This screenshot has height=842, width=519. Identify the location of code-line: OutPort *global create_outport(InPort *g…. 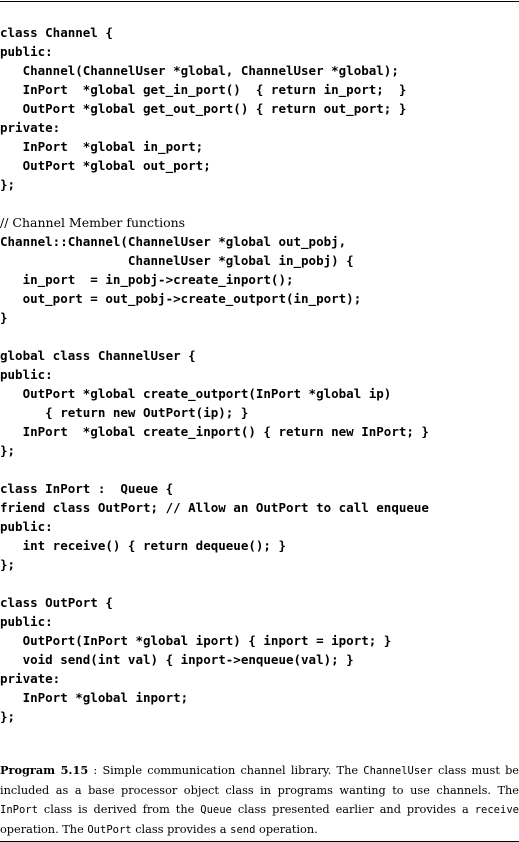
(196, 393).